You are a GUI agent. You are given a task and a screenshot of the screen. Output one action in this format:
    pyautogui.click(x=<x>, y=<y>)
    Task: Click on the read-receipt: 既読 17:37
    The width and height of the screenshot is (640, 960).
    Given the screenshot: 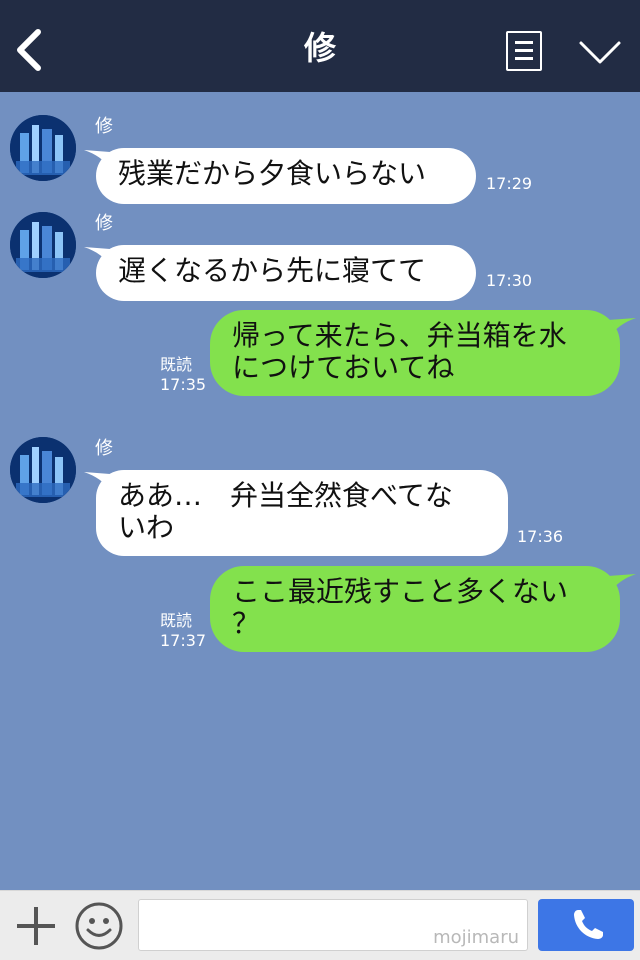 What is the action you would take?
    pyautogui.click(x=183, y=631)
    